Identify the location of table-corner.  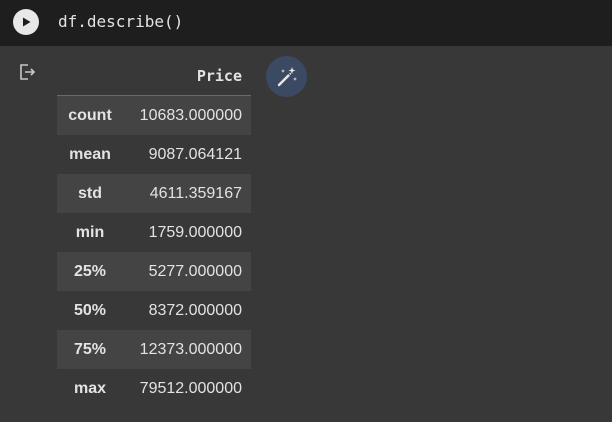
(90, 76).